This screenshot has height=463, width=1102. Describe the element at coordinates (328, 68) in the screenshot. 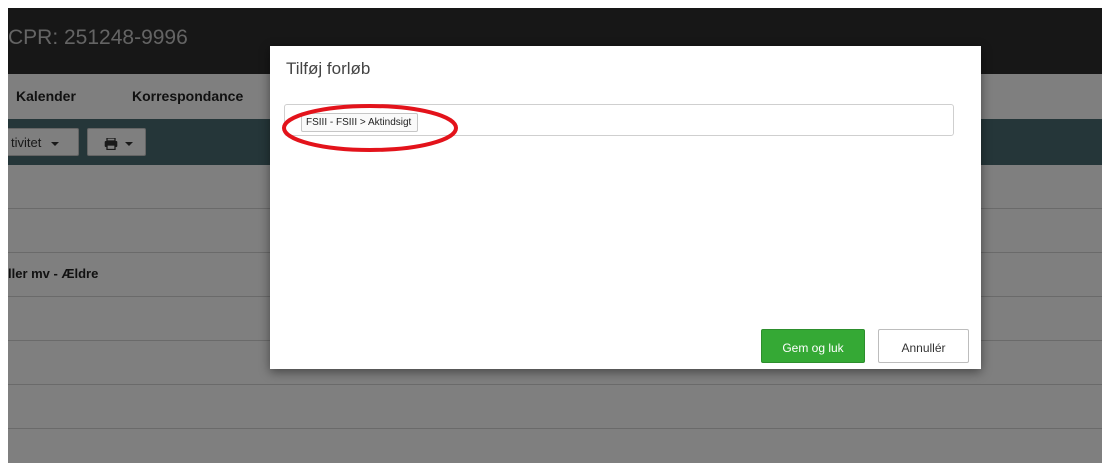

I see `dialog-title: Tilføj forløb` at that location.